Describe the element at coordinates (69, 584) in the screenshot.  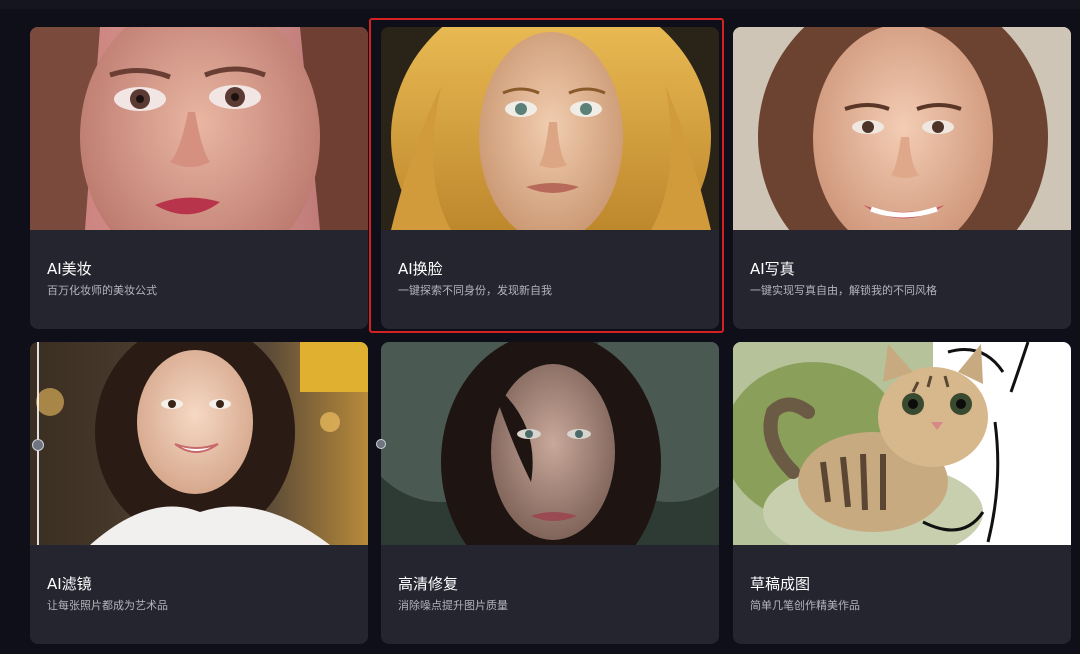
I see `card-title: AI滤镜` at that location.